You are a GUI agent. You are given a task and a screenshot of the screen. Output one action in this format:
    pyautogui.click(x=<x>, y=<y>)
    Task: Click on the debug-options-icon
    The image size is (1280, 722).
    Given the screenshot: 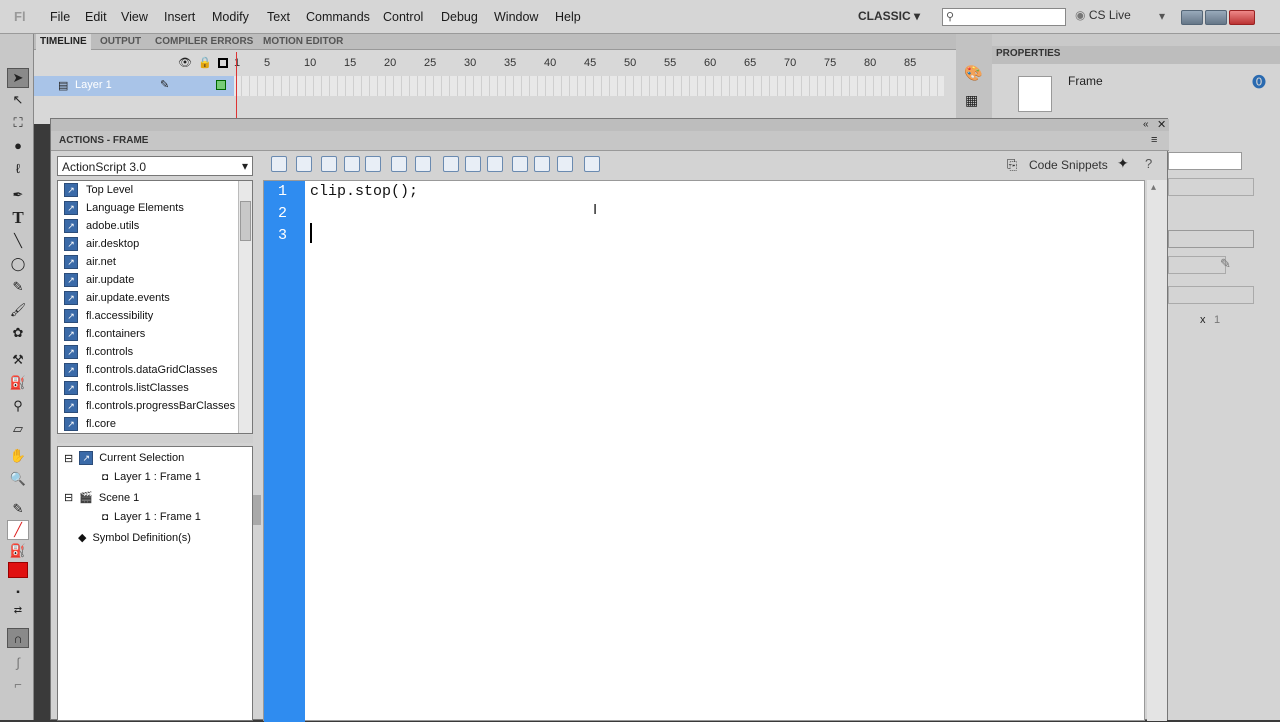 What is the action you would take?
    pyautogui.click(x=423, y=164)
    